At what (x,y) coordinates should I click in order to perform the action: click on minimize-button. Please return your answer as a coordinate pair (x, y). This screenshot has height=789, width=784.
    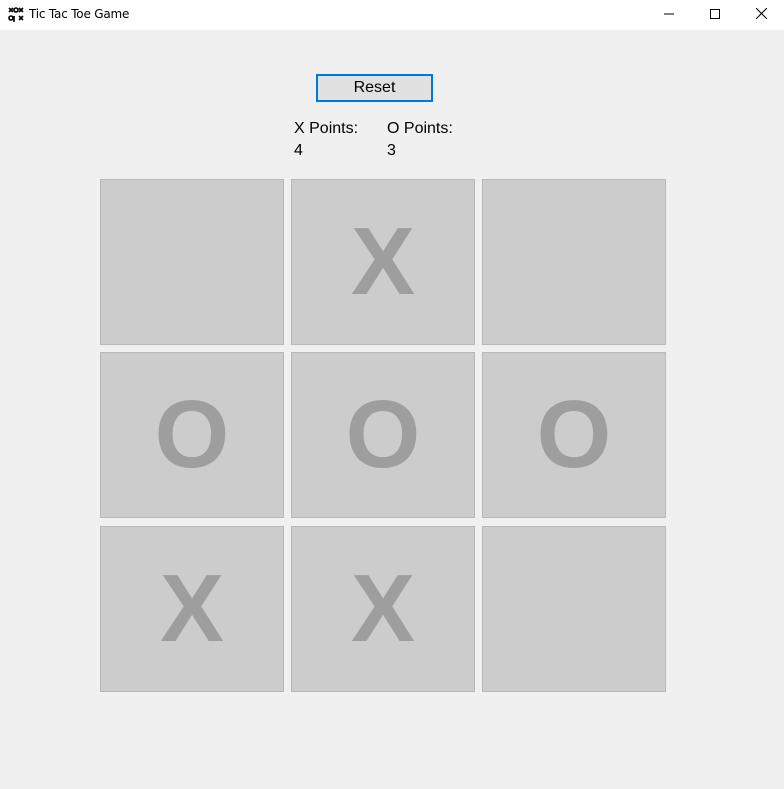
    Looking at the image, I should click on (669, 15).